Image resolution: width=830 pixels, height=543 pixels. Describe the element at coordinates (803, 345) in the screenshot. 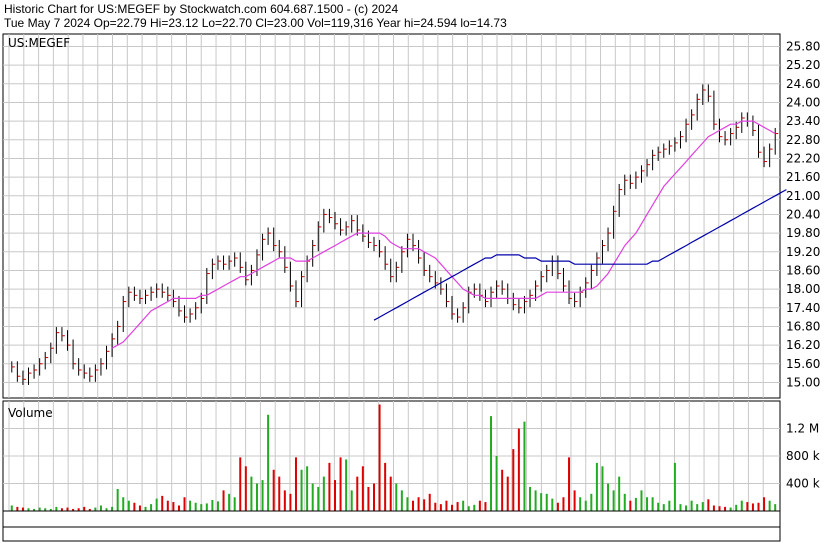

I see `price-tick-label: 16.20` at that location.